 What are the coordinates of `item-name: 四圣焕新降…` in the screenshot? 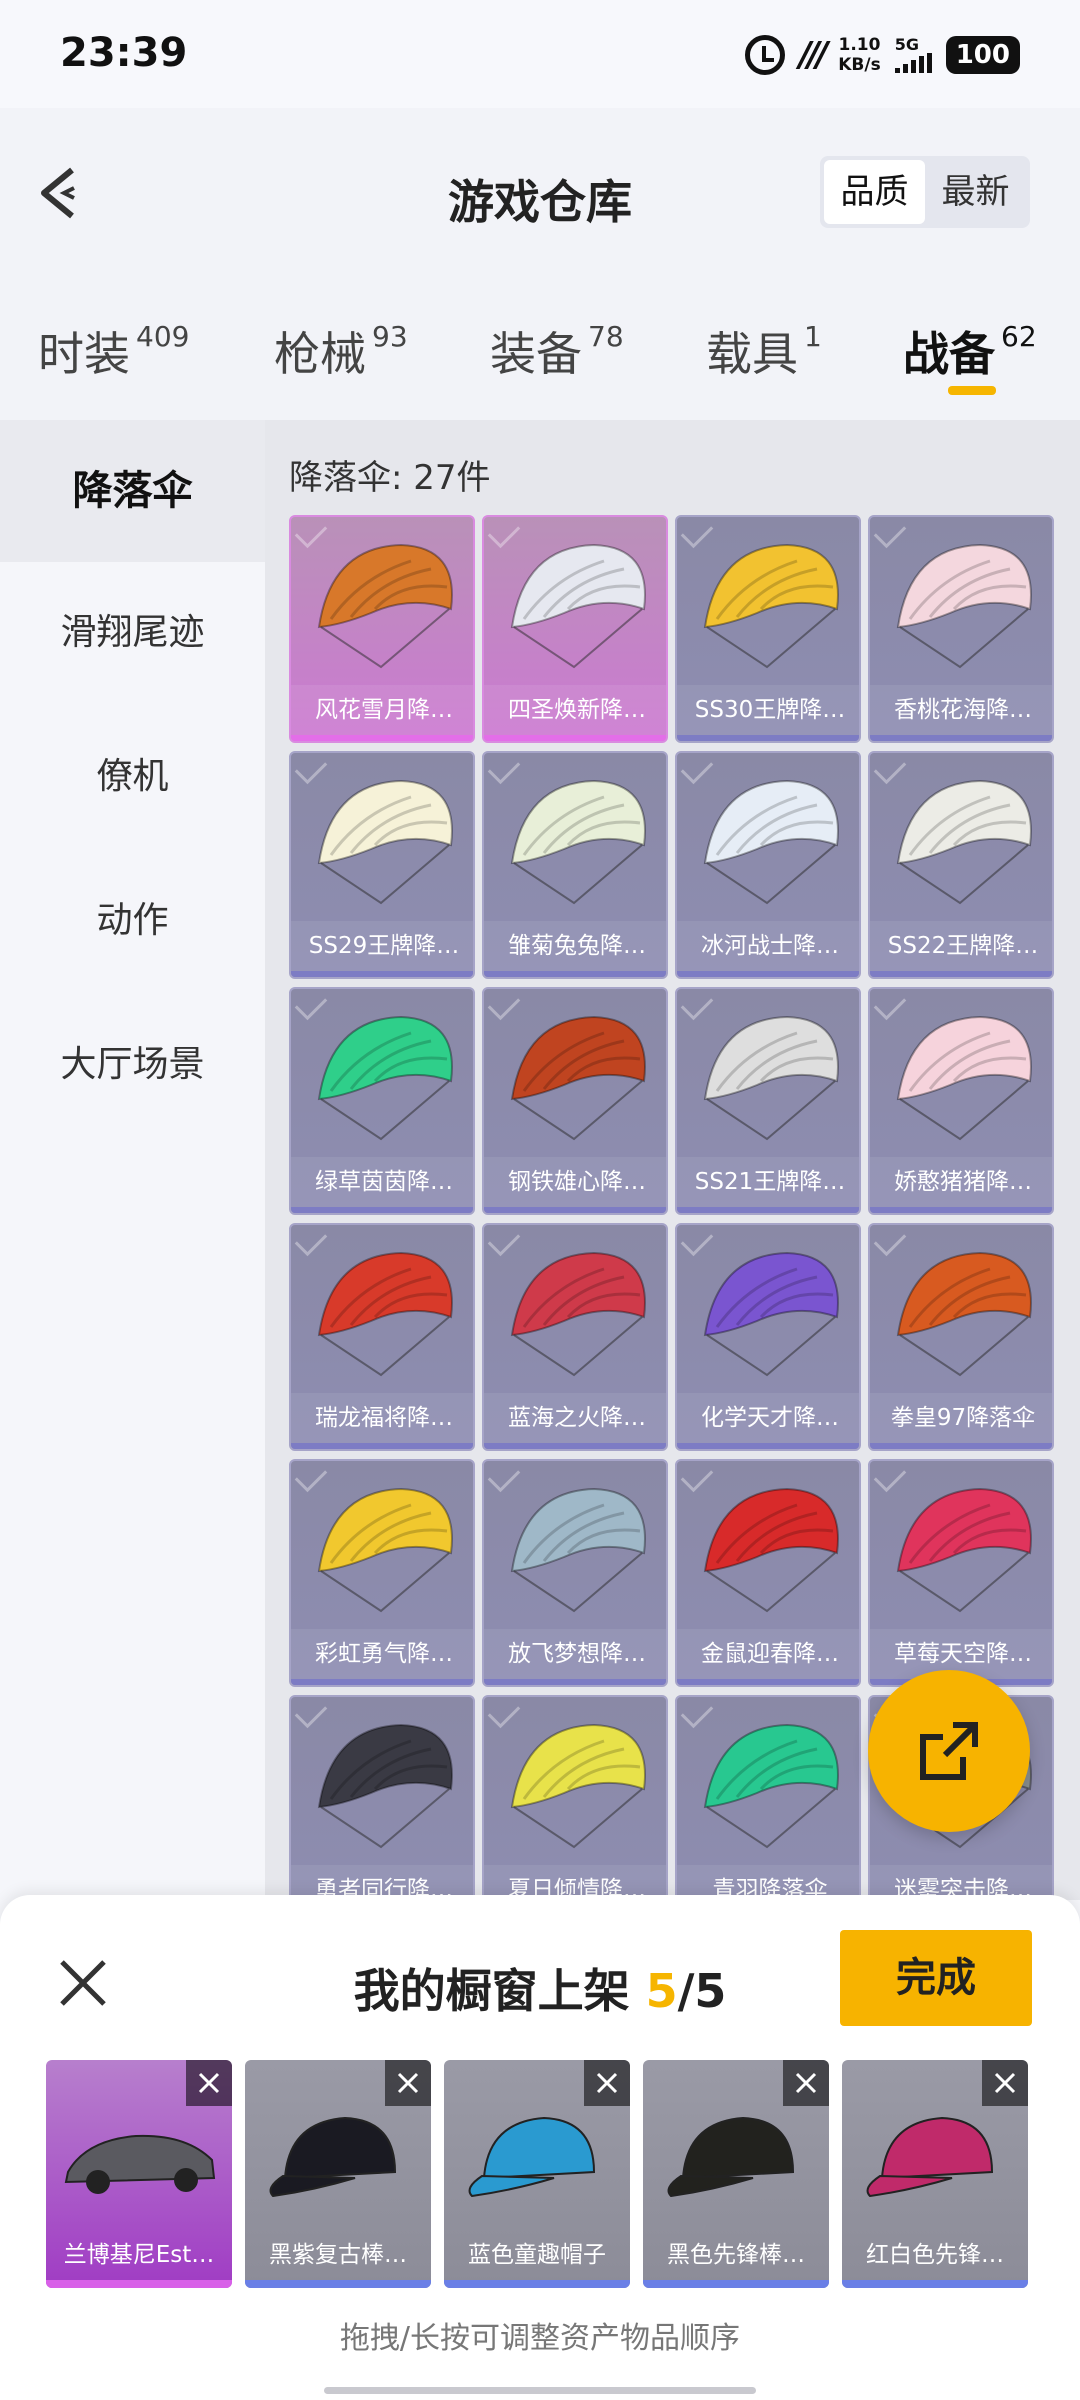 It's located at (575, 710).